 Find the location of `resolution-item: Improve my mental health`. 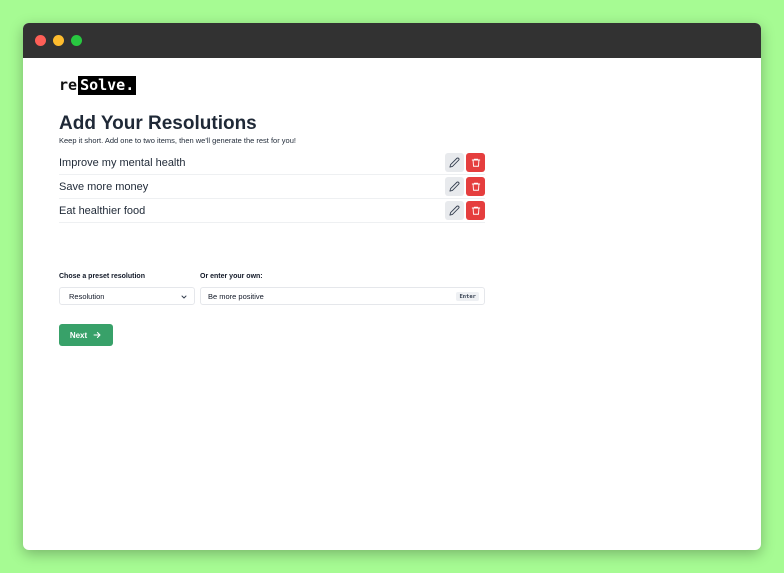

resolution-item: Improve my mental health is located at coordinates (272, 163).